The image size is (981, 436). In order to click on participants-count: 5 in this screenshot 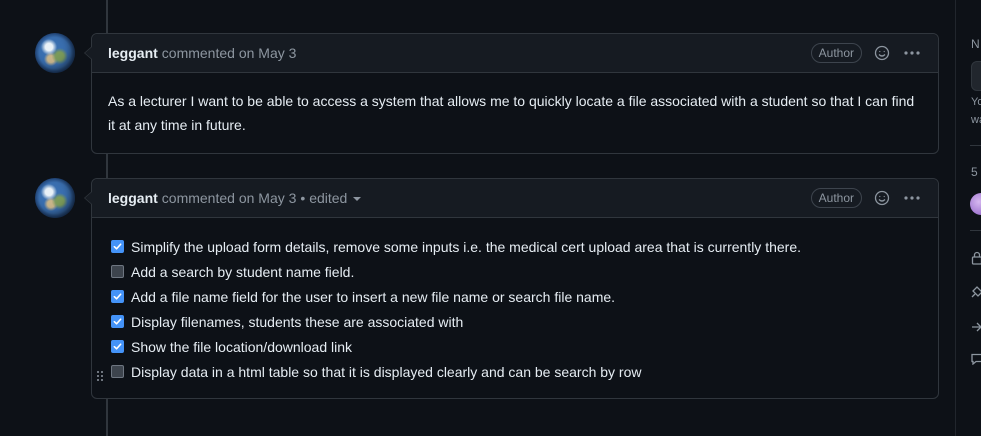, I will do `click(974, 172)`.